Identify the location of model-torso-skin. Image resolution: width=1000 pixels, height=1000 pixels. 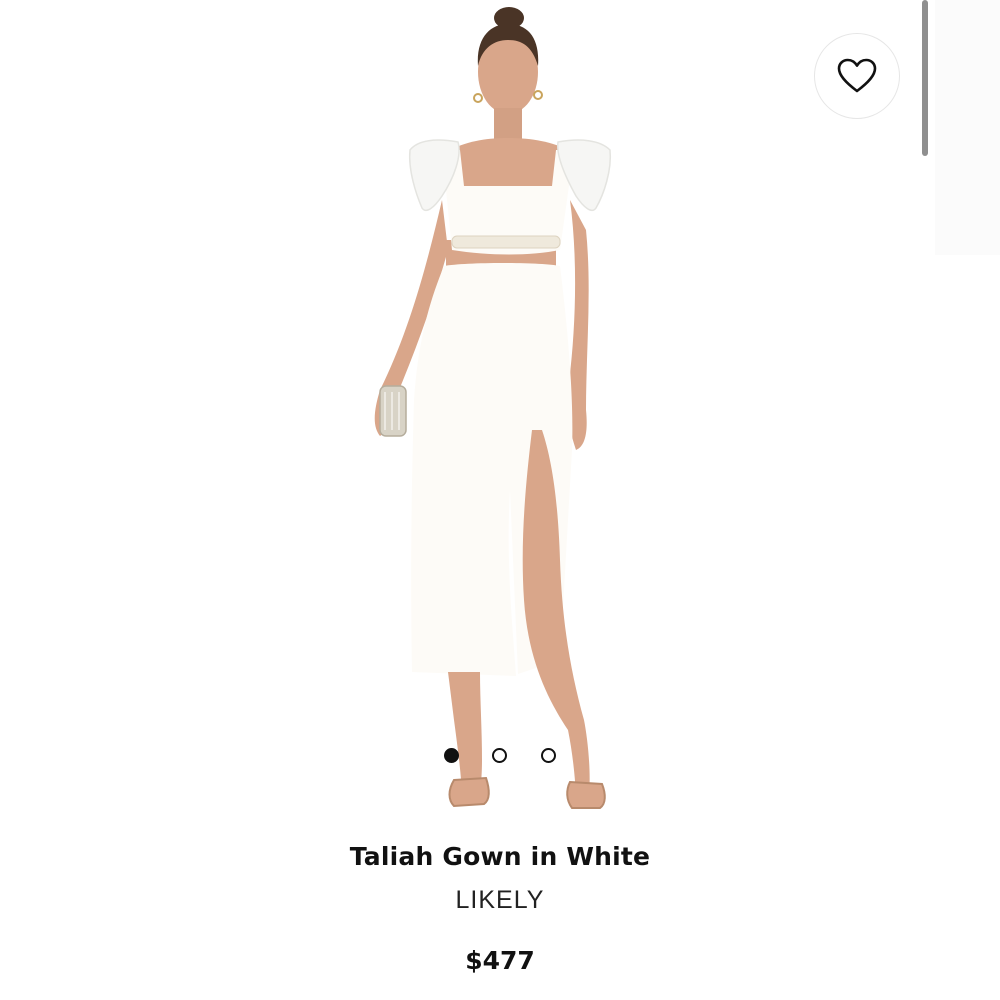
(509, 164).